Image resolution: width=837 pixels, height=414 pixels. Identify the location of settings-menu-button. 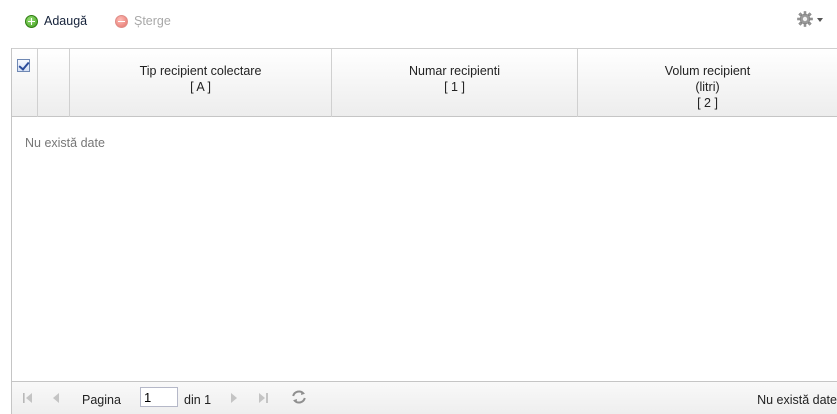
(810, 19).